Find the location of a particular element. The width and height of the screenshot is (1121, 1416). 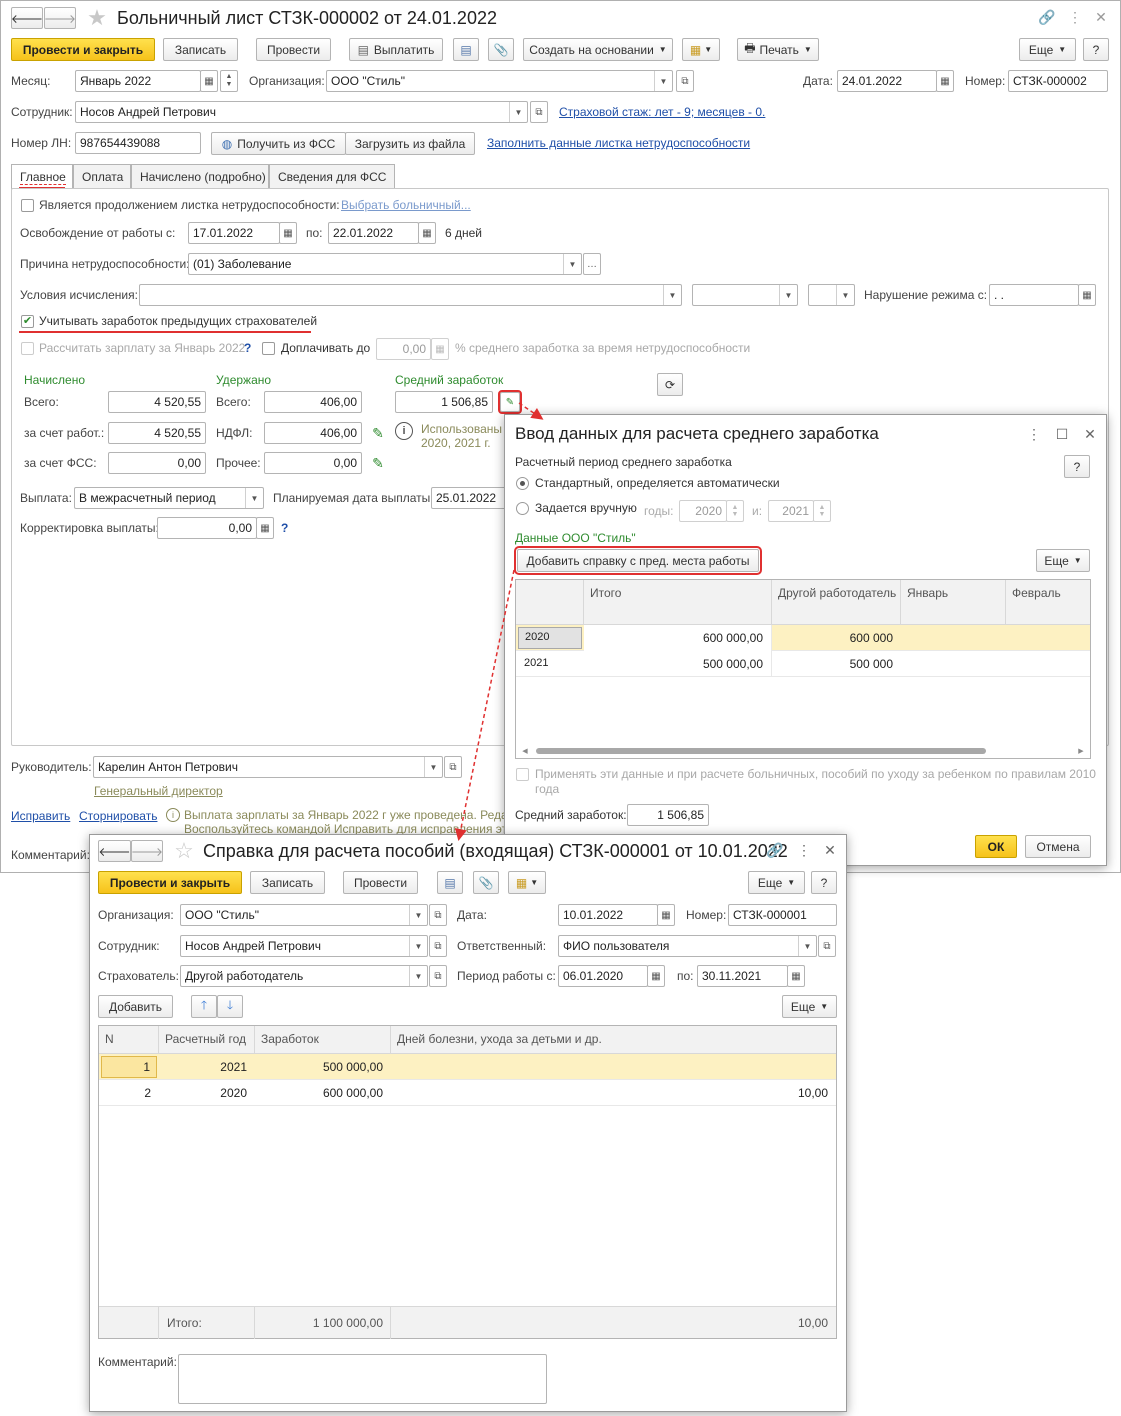

cause-field: (01) Заболевание ▼ is located at coordinates (385, 264).